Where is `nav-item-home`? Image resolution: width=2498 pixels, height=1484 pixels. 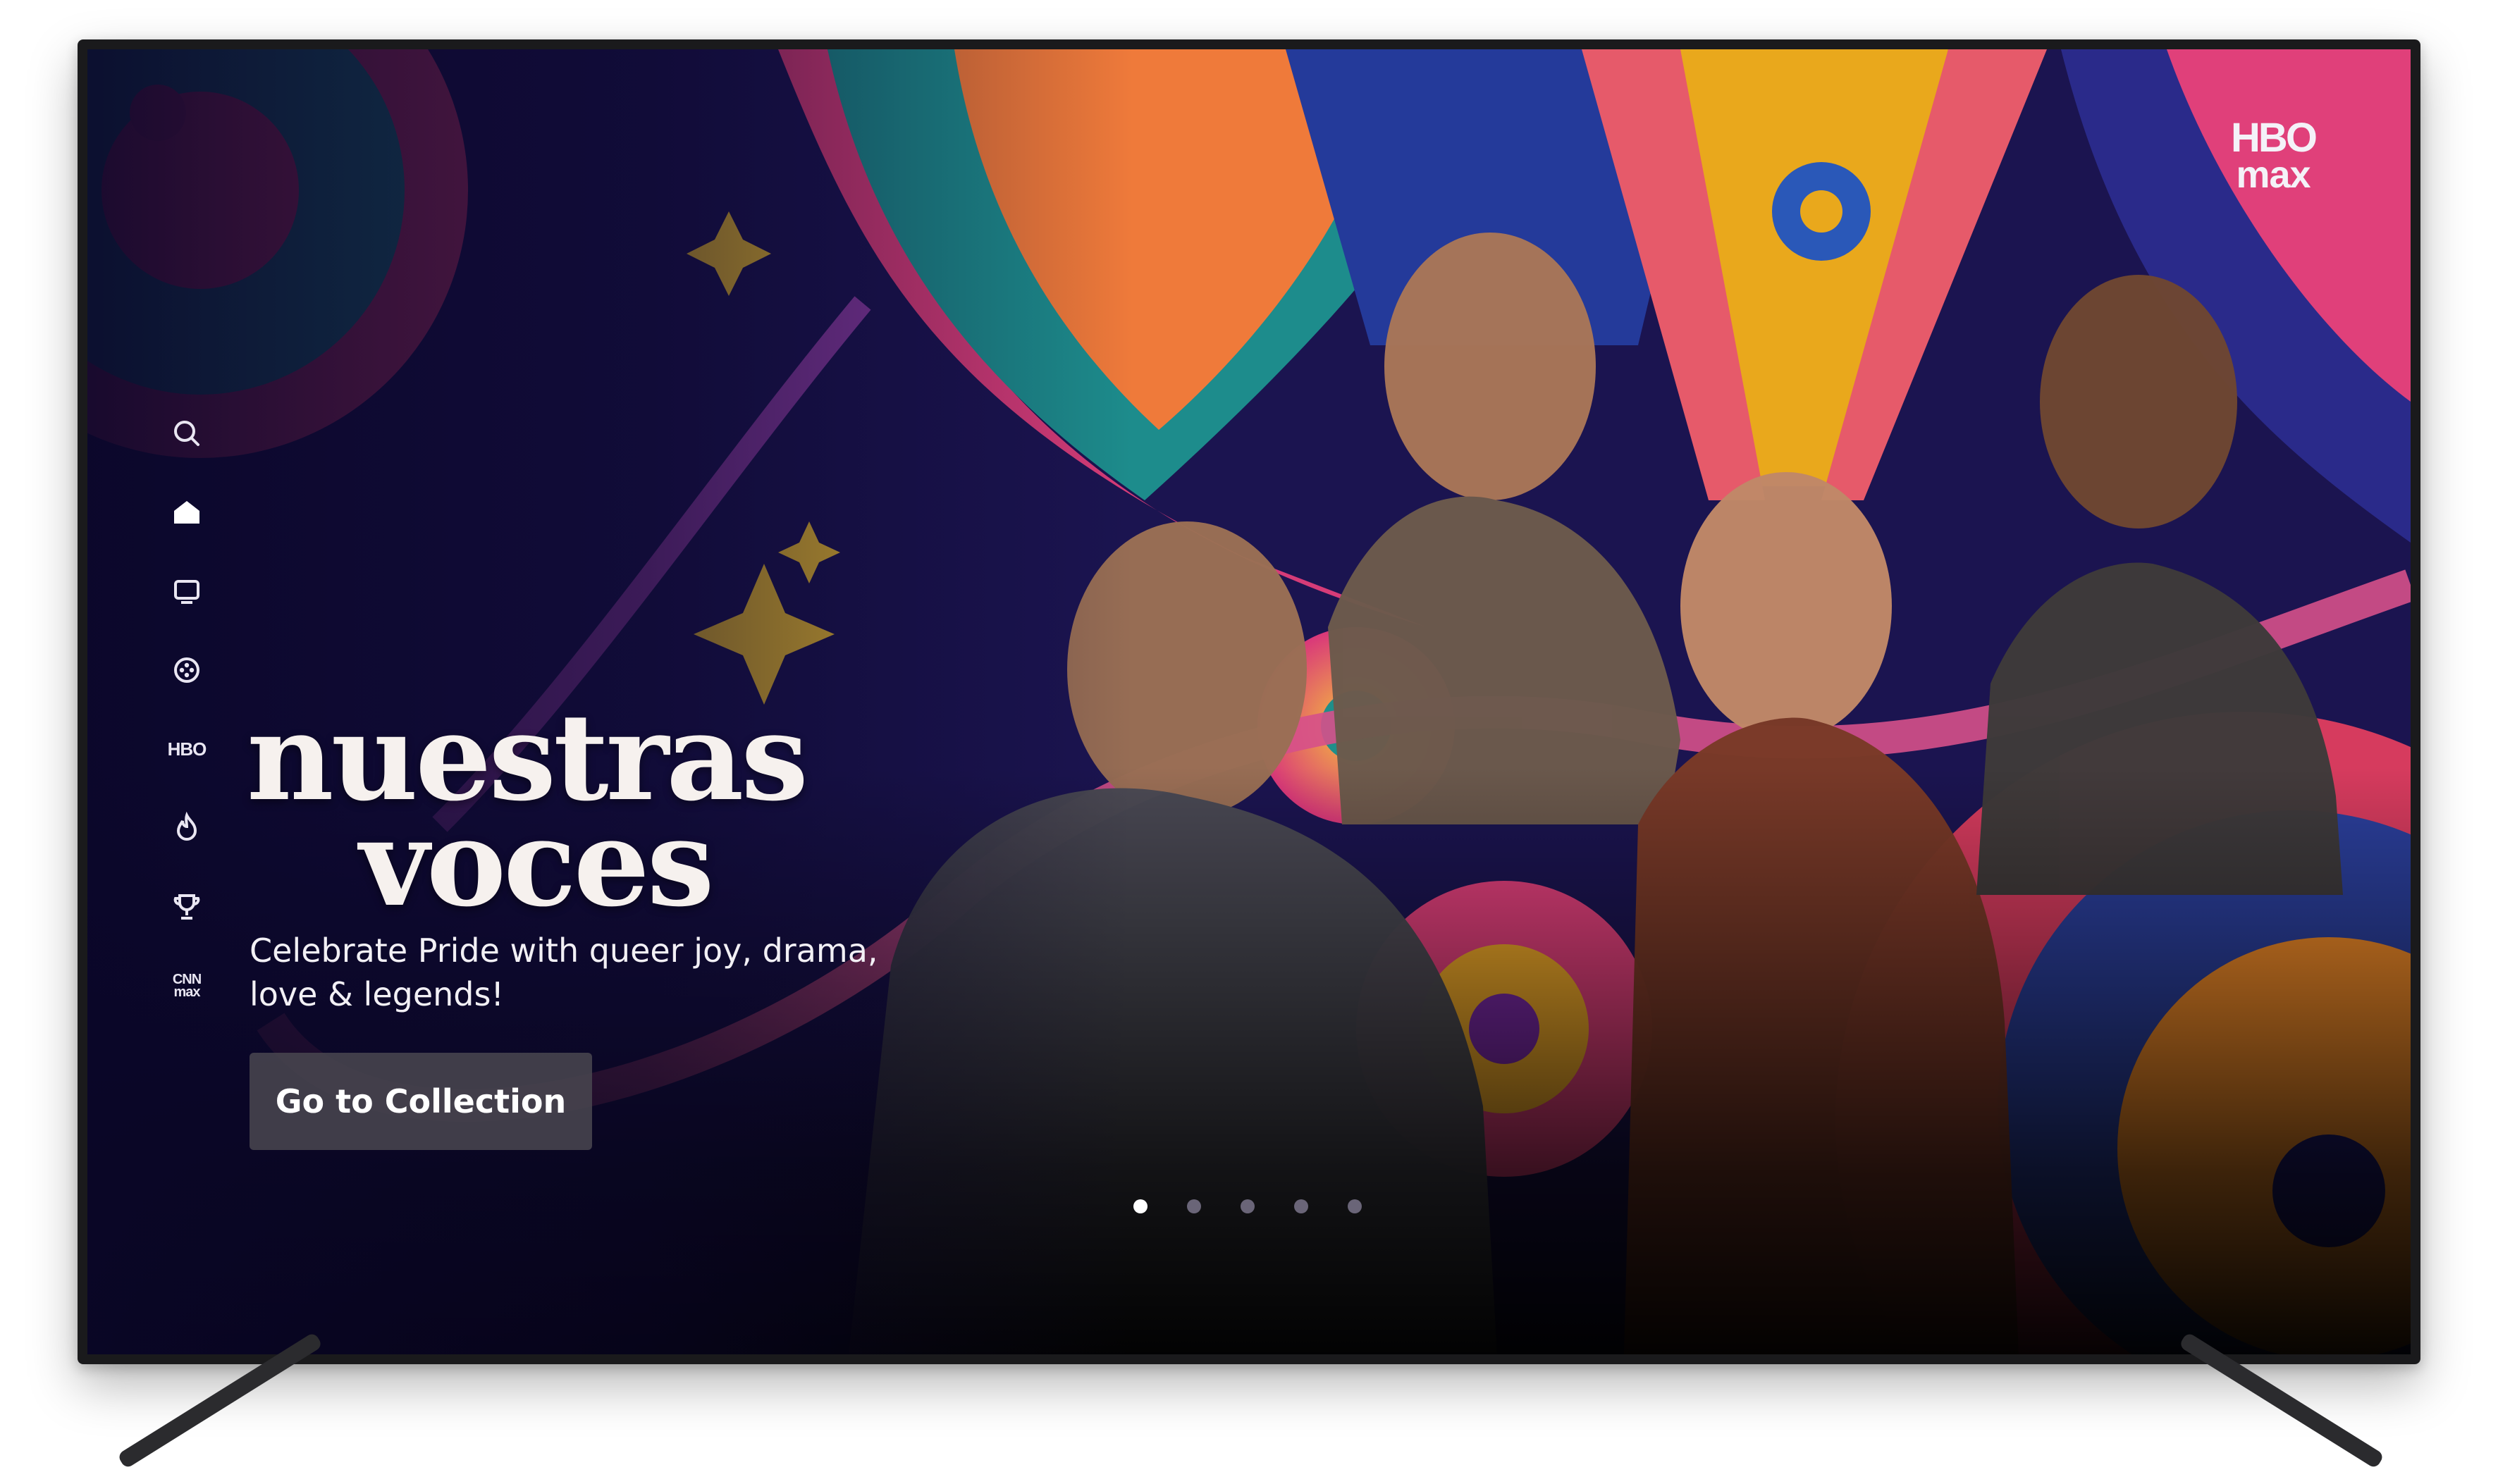 nav-item-home is located at coordinates (187, 512).